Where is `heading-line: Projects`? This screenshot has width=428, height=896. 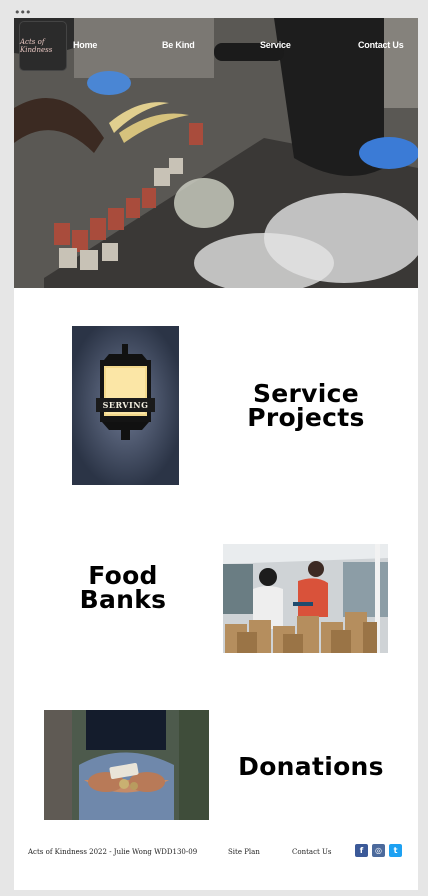
heading-line: Projects is located at coordinates (306, 417).